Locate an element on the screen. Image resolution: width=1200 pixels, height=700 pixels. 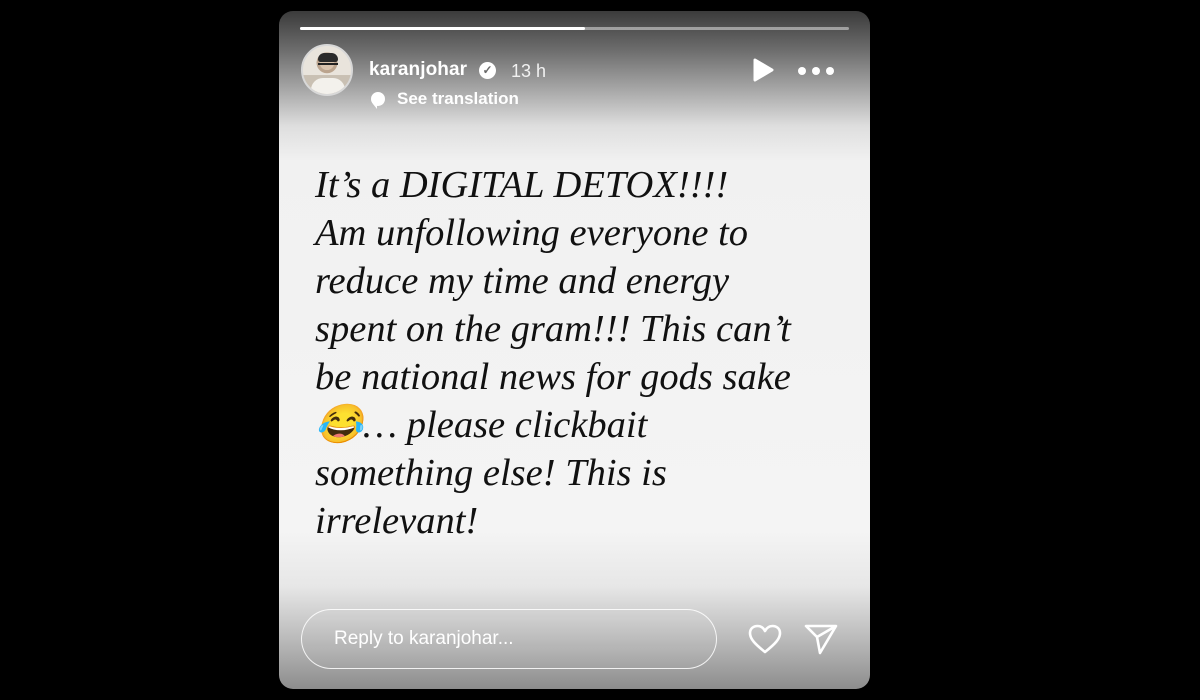
post-timestamp: 13 h is located at coordinates (529, 71).